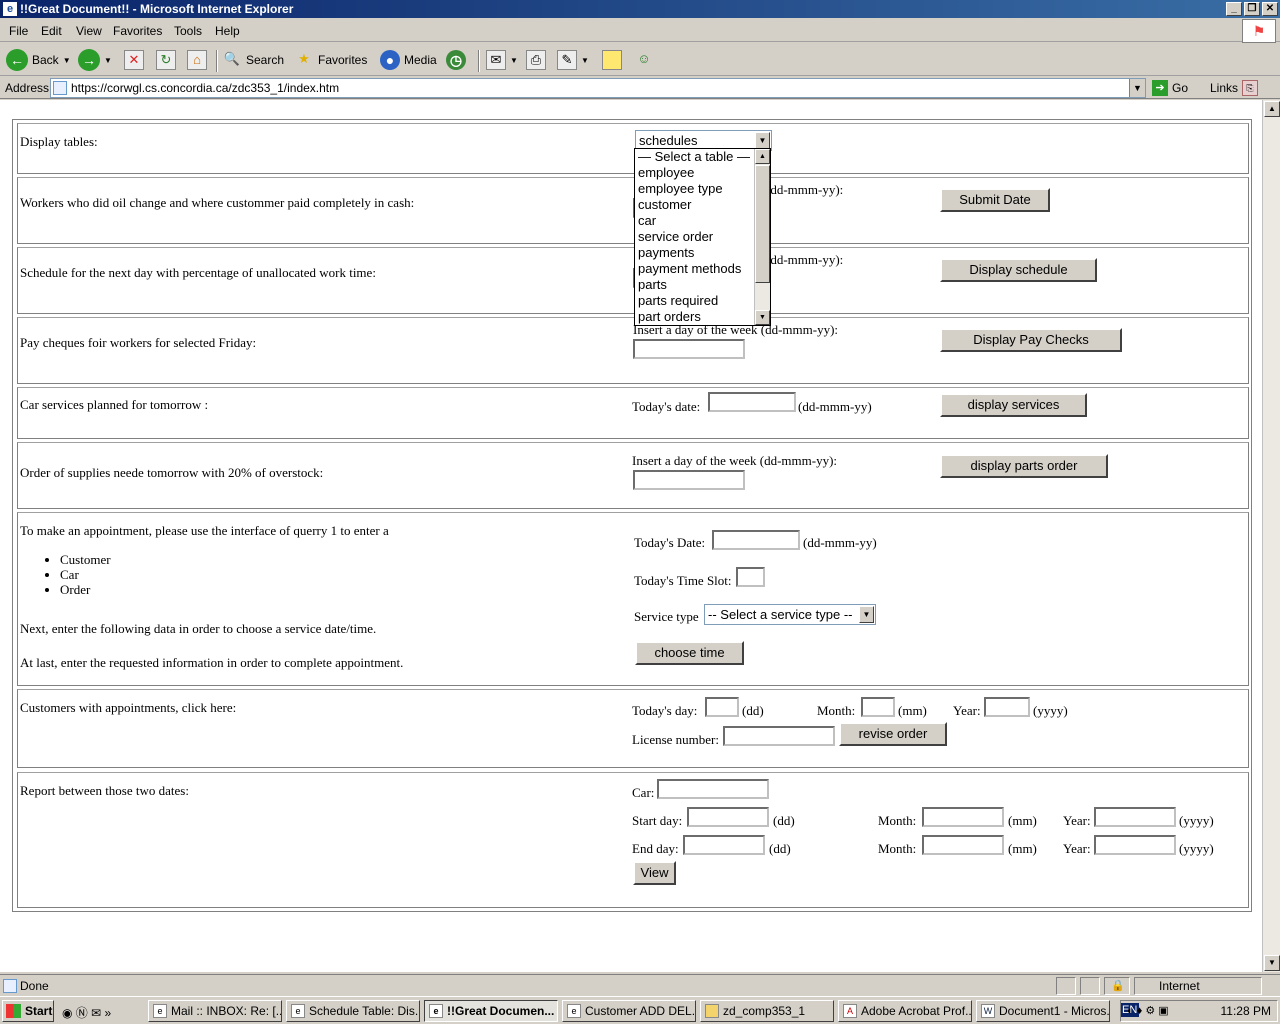  I want to click on dropdown-option: parts required, so click(702, 301).